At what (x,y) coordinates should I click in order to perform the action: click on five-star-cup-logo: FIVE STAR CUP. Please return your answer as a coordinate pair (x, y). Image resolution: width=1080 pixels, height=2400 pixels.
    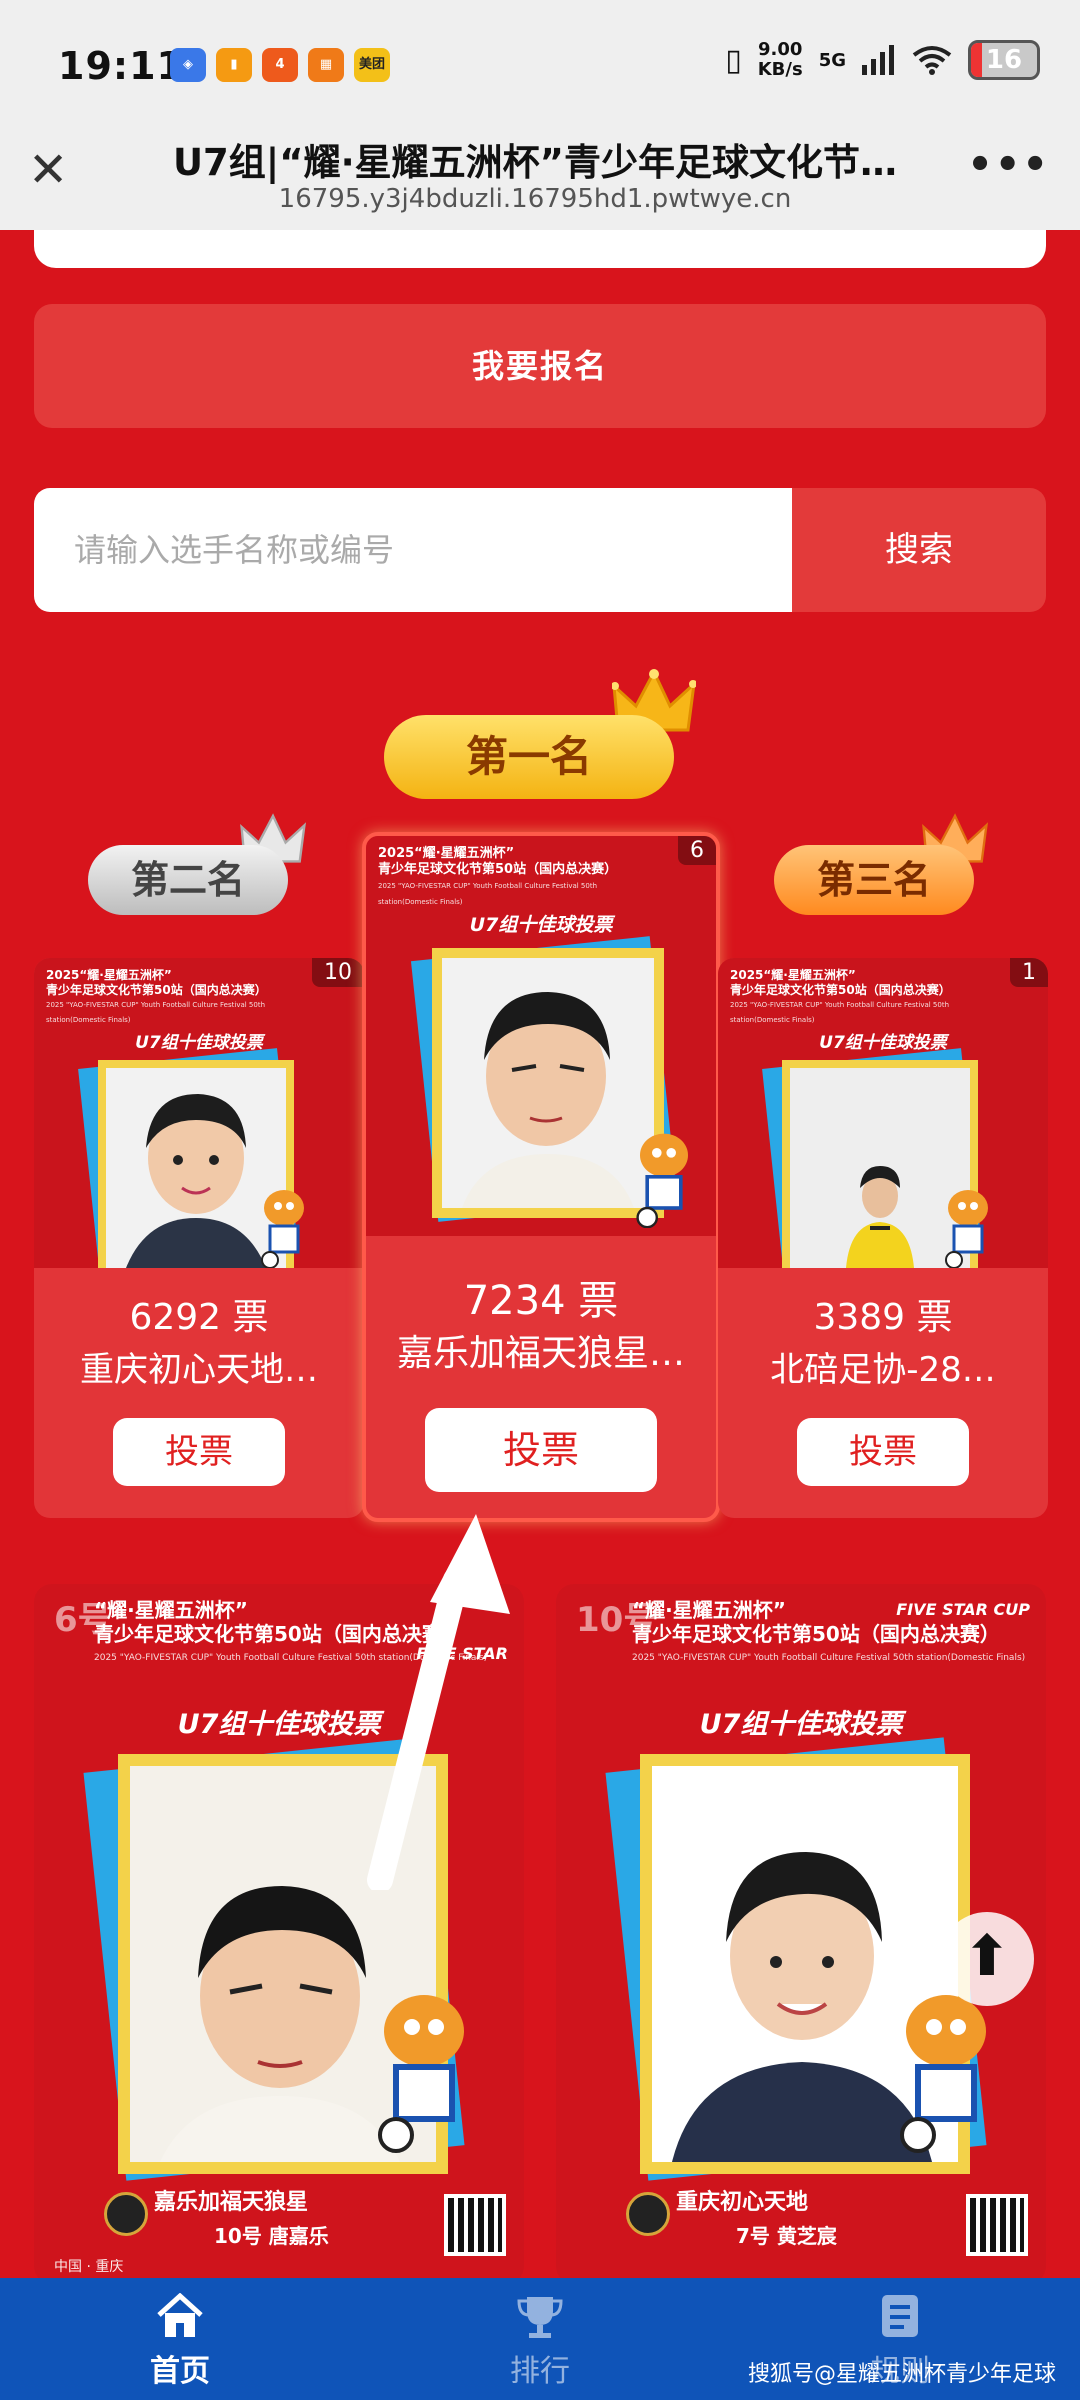
    Looking at the image, I should click on (963, 1609).